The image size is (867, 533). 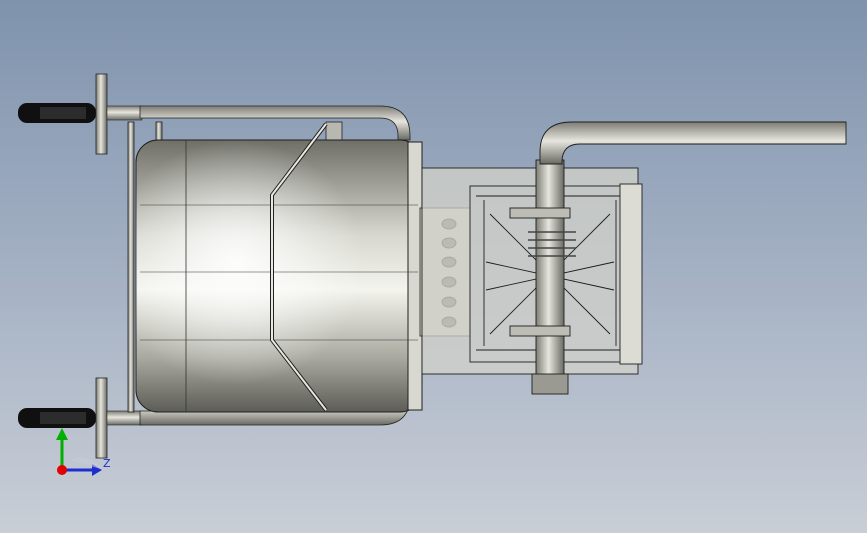 What do you see at coordinates (87, 463) in the screenshot?
I see `triad-shadow` at bounding box center [87, 463].